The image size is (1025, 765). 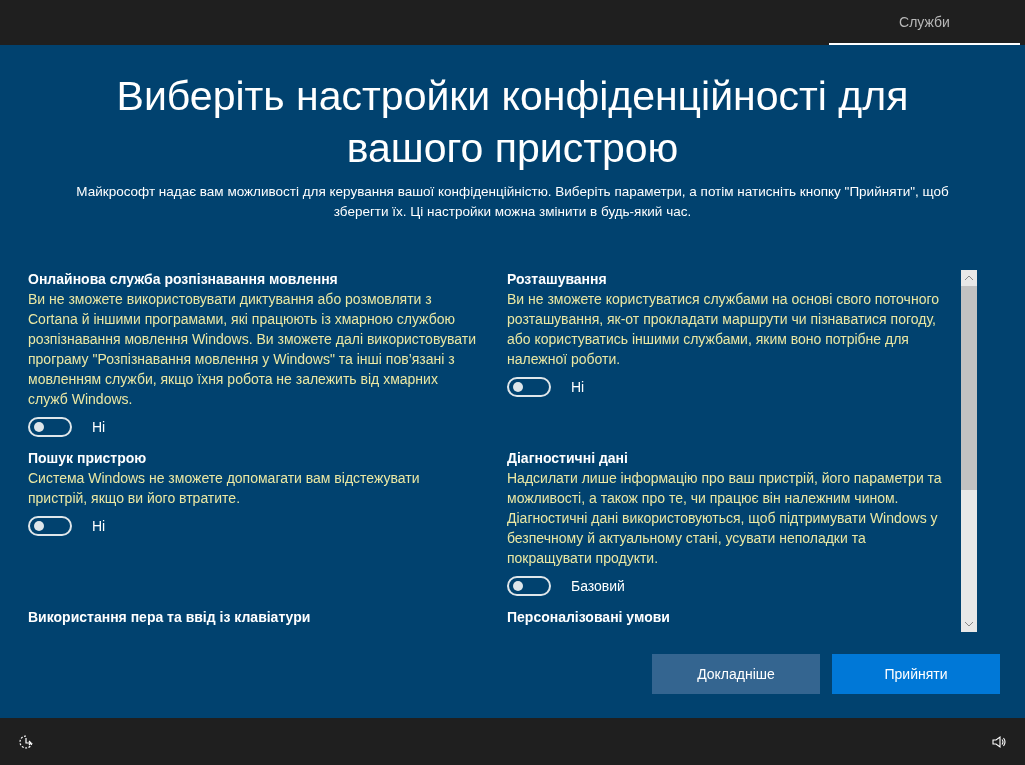 What do you see at coordinates (568, 458) in the screenshot?
I see `setting-heading: Діагностичні дані` at bounding box center [568, 458].